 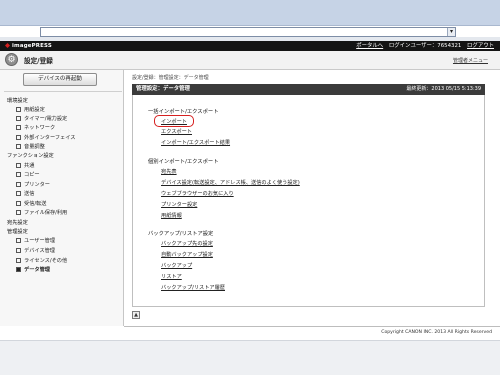 I want to click on section-link: リストア, so click(x=171, y=276).